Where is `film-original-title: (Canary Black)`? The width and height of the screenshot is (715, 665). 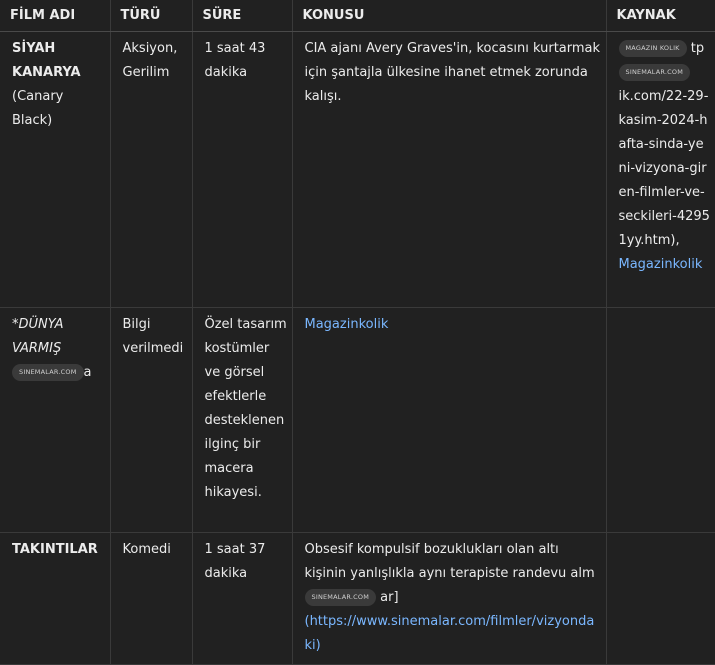
film-original-title: (Canary Black) is located at coordinates (38, 108).